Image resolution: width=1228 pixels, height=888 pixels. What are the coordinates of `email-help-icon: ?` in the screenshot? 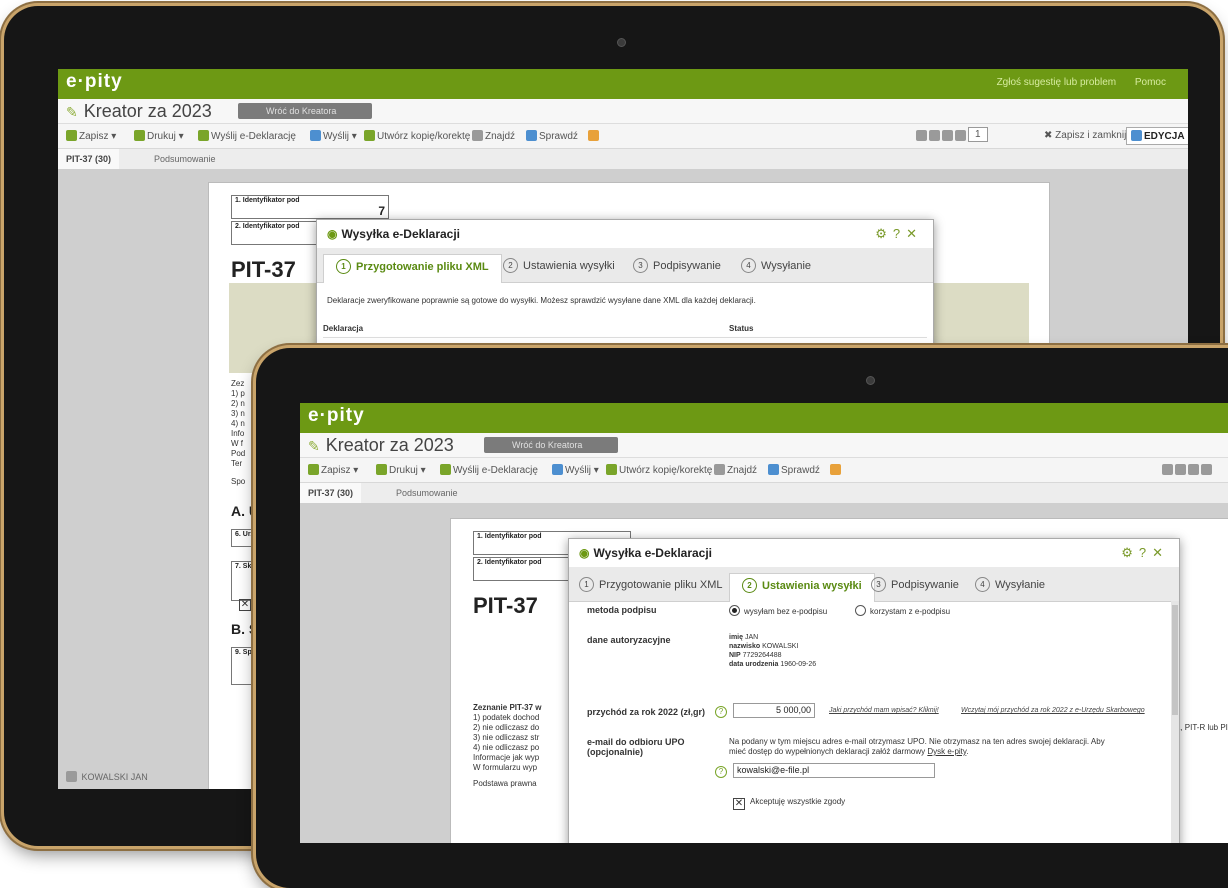 It's located at (721, 772).